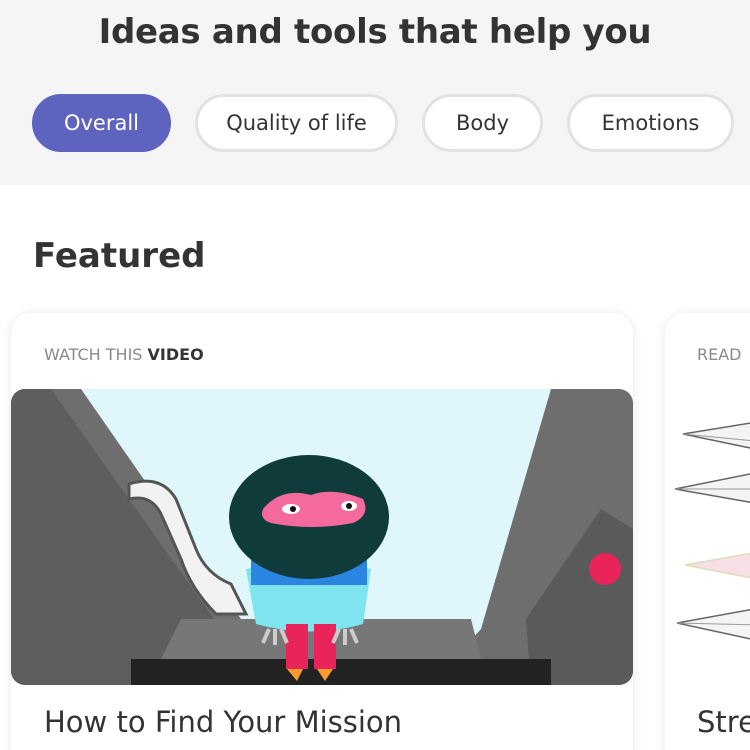 This screenshot has height=750, width=750. I want to click on card-type-label: READ, so click(719, 354).